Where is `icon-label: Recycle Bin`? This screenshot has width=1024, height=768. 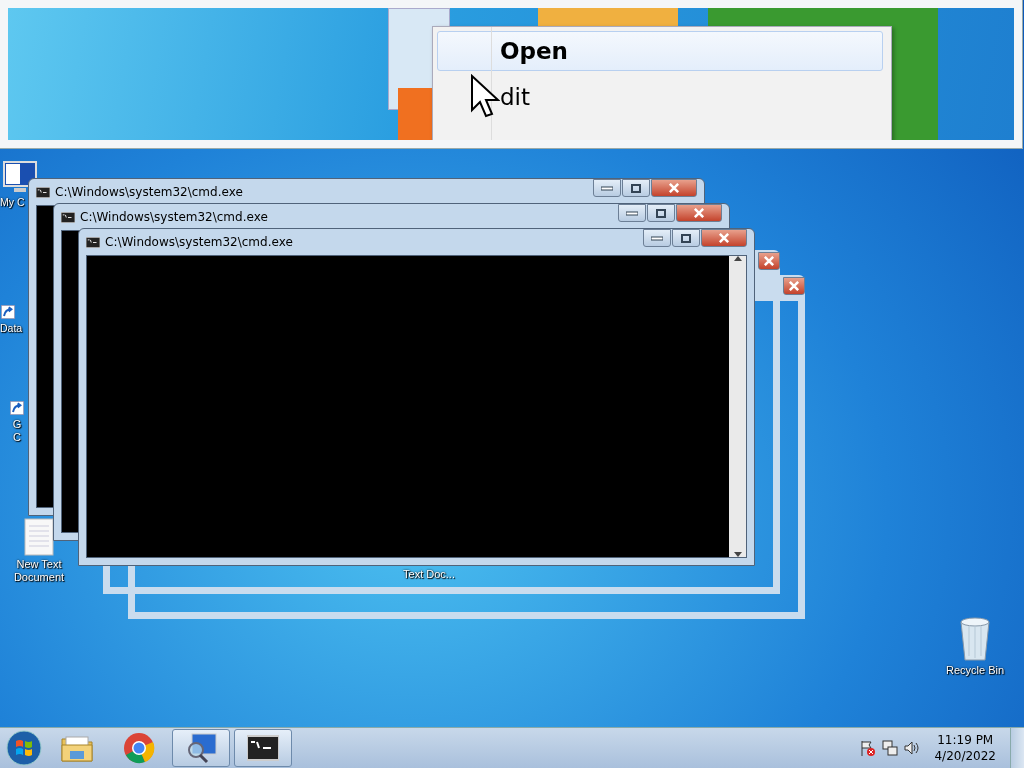
icon-label: Recycle Bin is located at coordinates (975, 670).